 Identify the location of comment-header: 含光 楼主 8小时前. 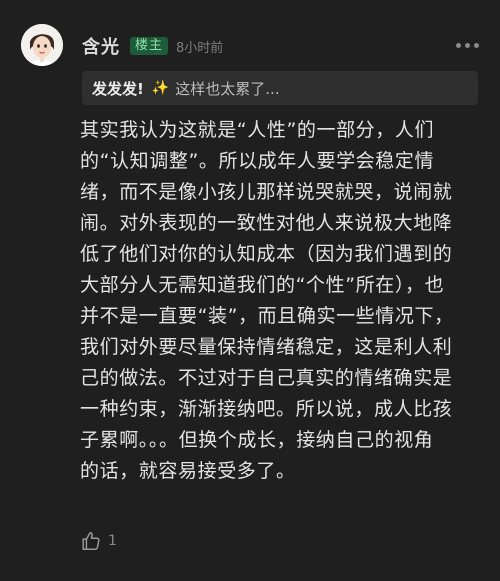
(152, 46).